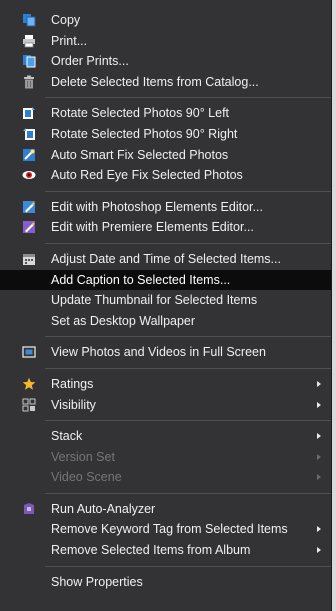 The height and width of the screenshot is (611, 336). I want to click on menu-item-remove-keyword-tag: Remove Keyword Tag from Selected Items, so click(165, 529).